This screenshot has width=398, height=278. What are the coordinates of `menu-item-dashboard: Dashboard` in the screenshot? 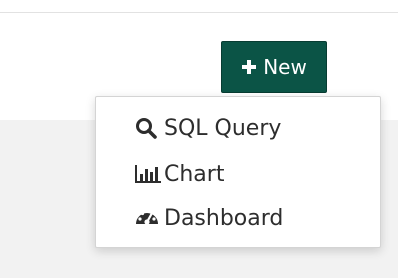 It's located at (208, 218).